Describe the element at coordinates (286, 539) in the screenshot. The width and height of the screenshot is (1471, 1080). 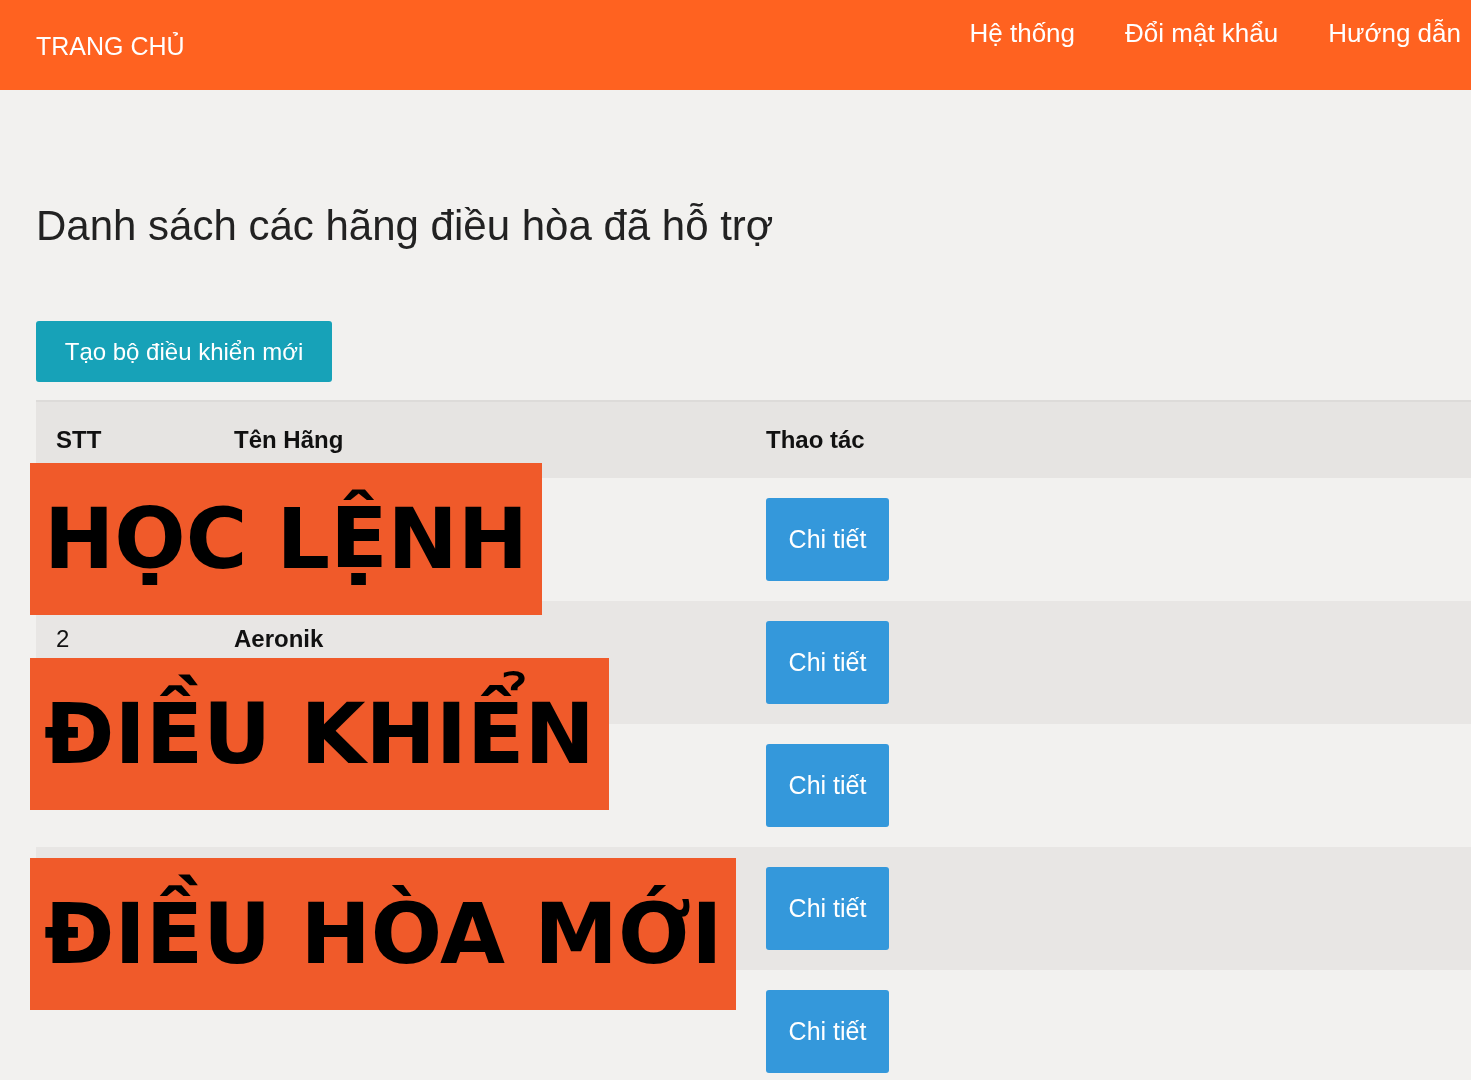
I see `overlay-banner: HỌC LỆNH` at that location.